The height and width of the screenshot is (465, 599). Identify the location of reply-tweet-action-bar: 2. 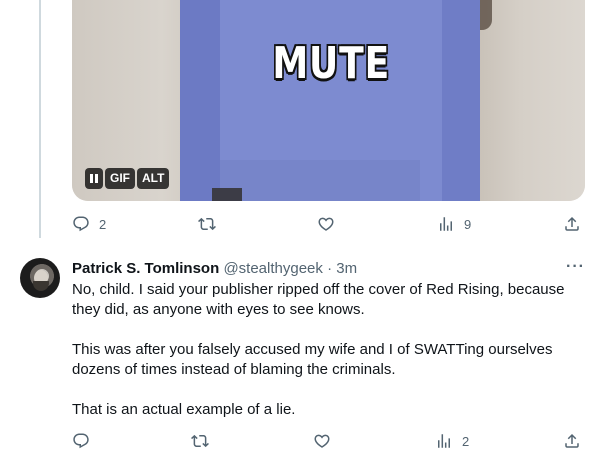
(327, 441).